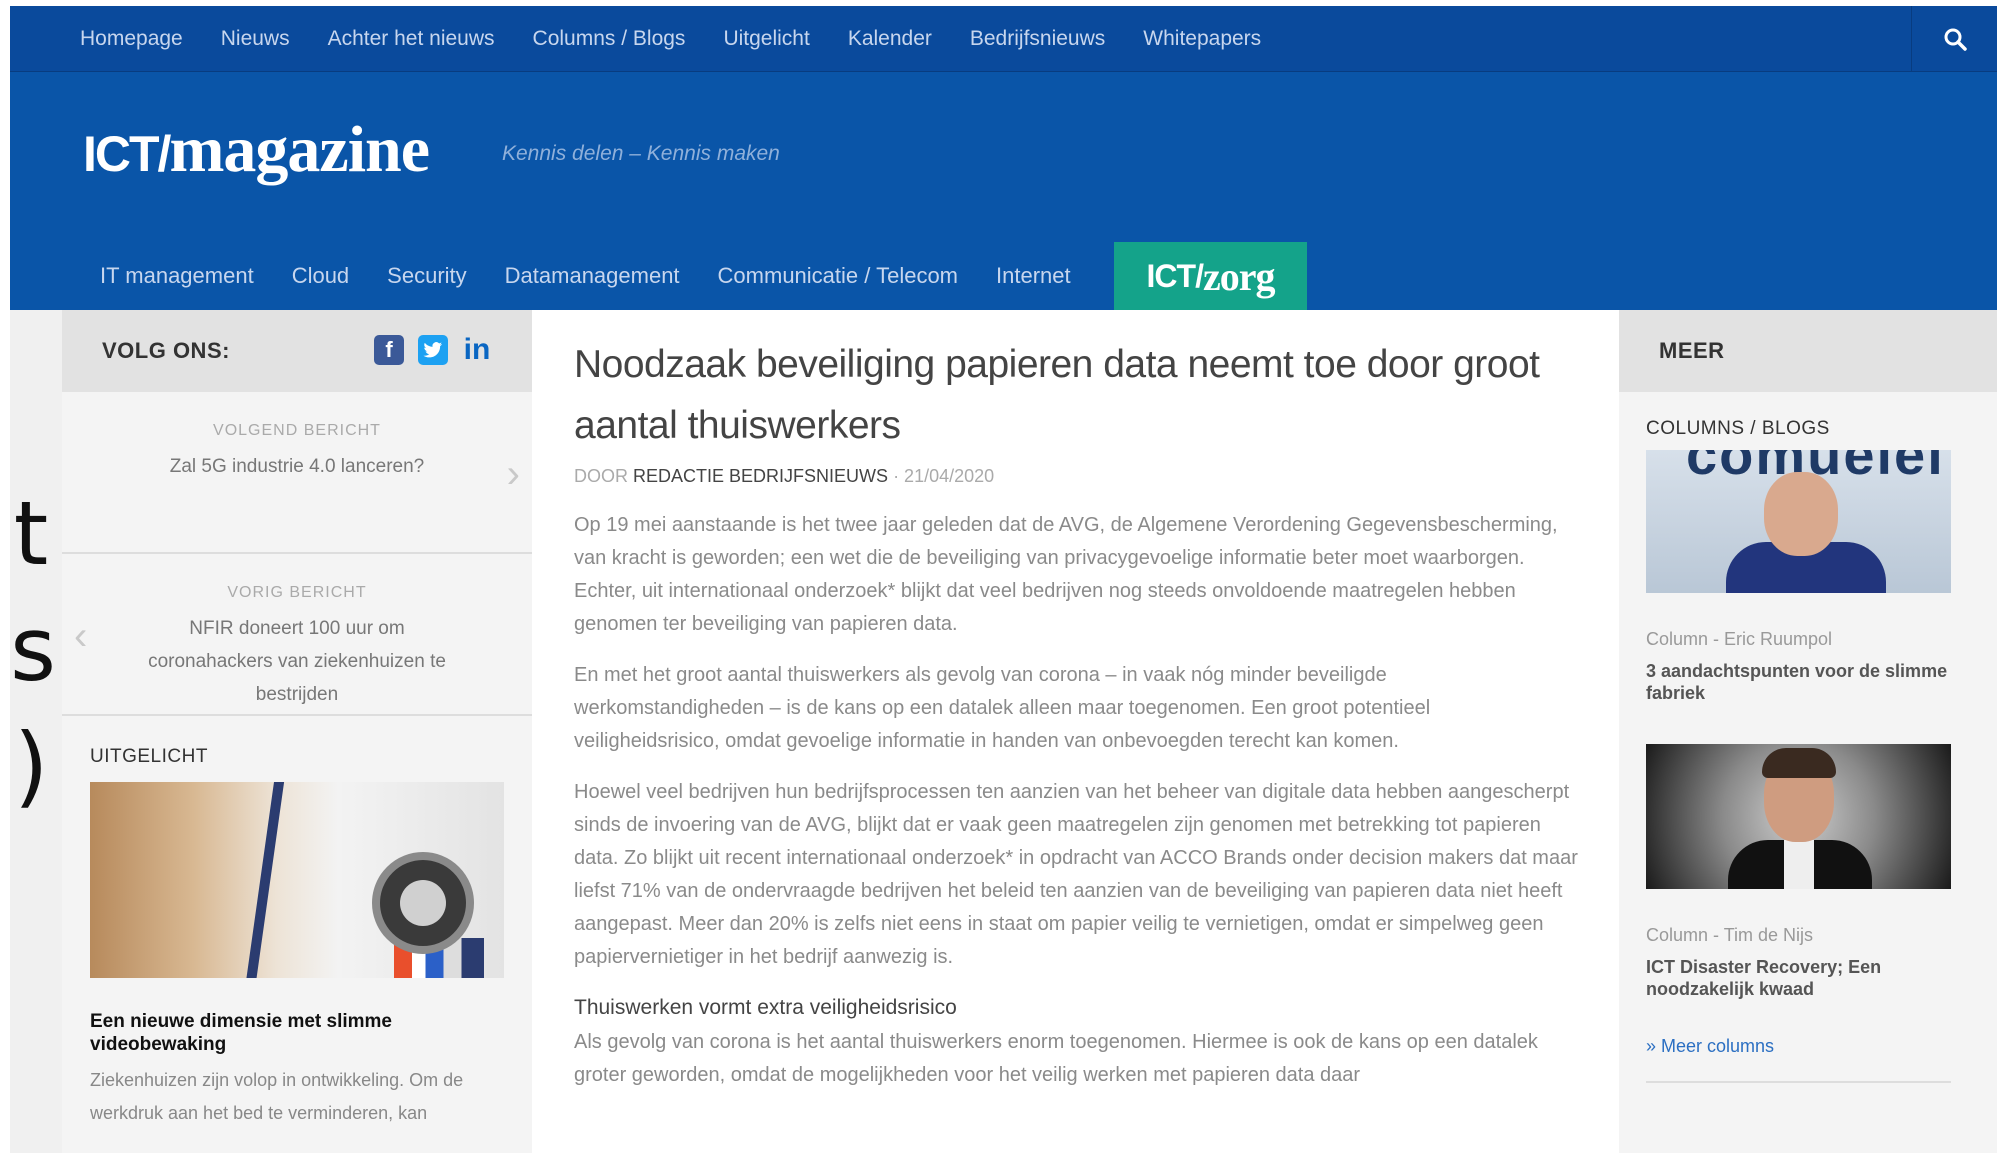  Describe the element at coordinates (1730, 935) in the screenshot. I see `column-meta: Column - Tim de Nijs` at that location.